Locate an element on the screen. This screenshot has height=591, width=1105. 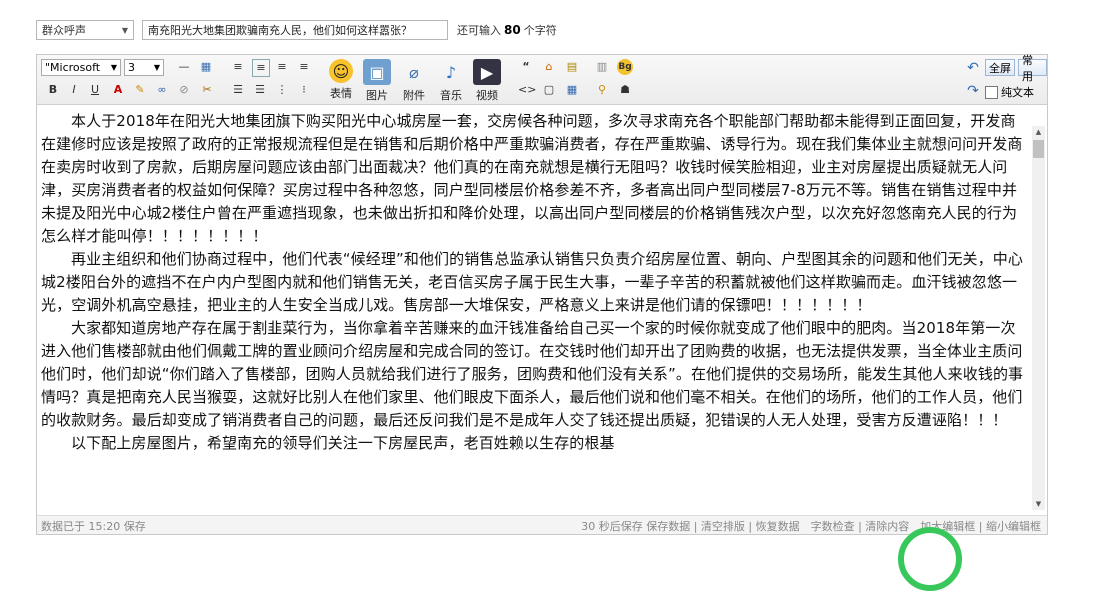
font-color-icon: A is located at coordinates (118, 90).